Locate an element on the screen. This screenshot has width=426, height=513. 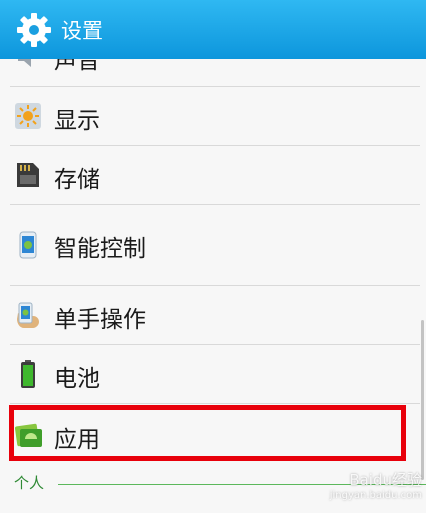
page-title: 设置 is located at coordinates (82, 30).